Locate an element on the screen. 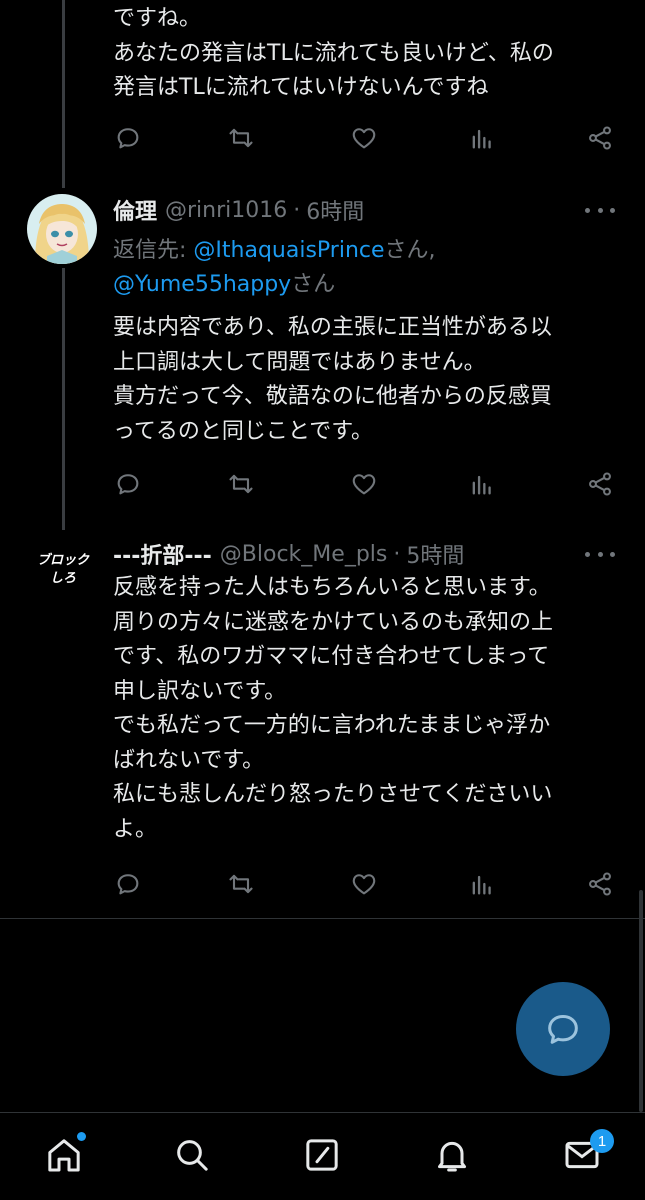  tweet-header: ---折部--- @Block_Me_pls · 5時間 is located at coordinates (288, 554).